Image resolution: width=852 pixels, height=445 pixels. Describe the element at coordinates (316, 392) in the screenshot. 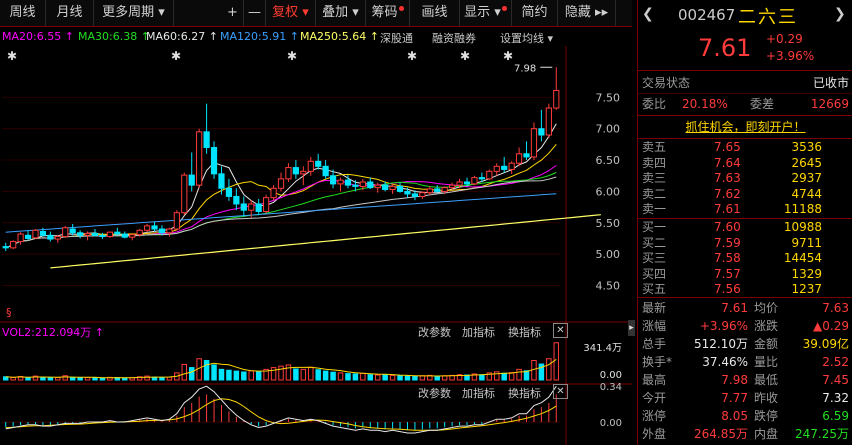

I see `macd-header: 改参数 加指标 换指标 ✕` at that location.